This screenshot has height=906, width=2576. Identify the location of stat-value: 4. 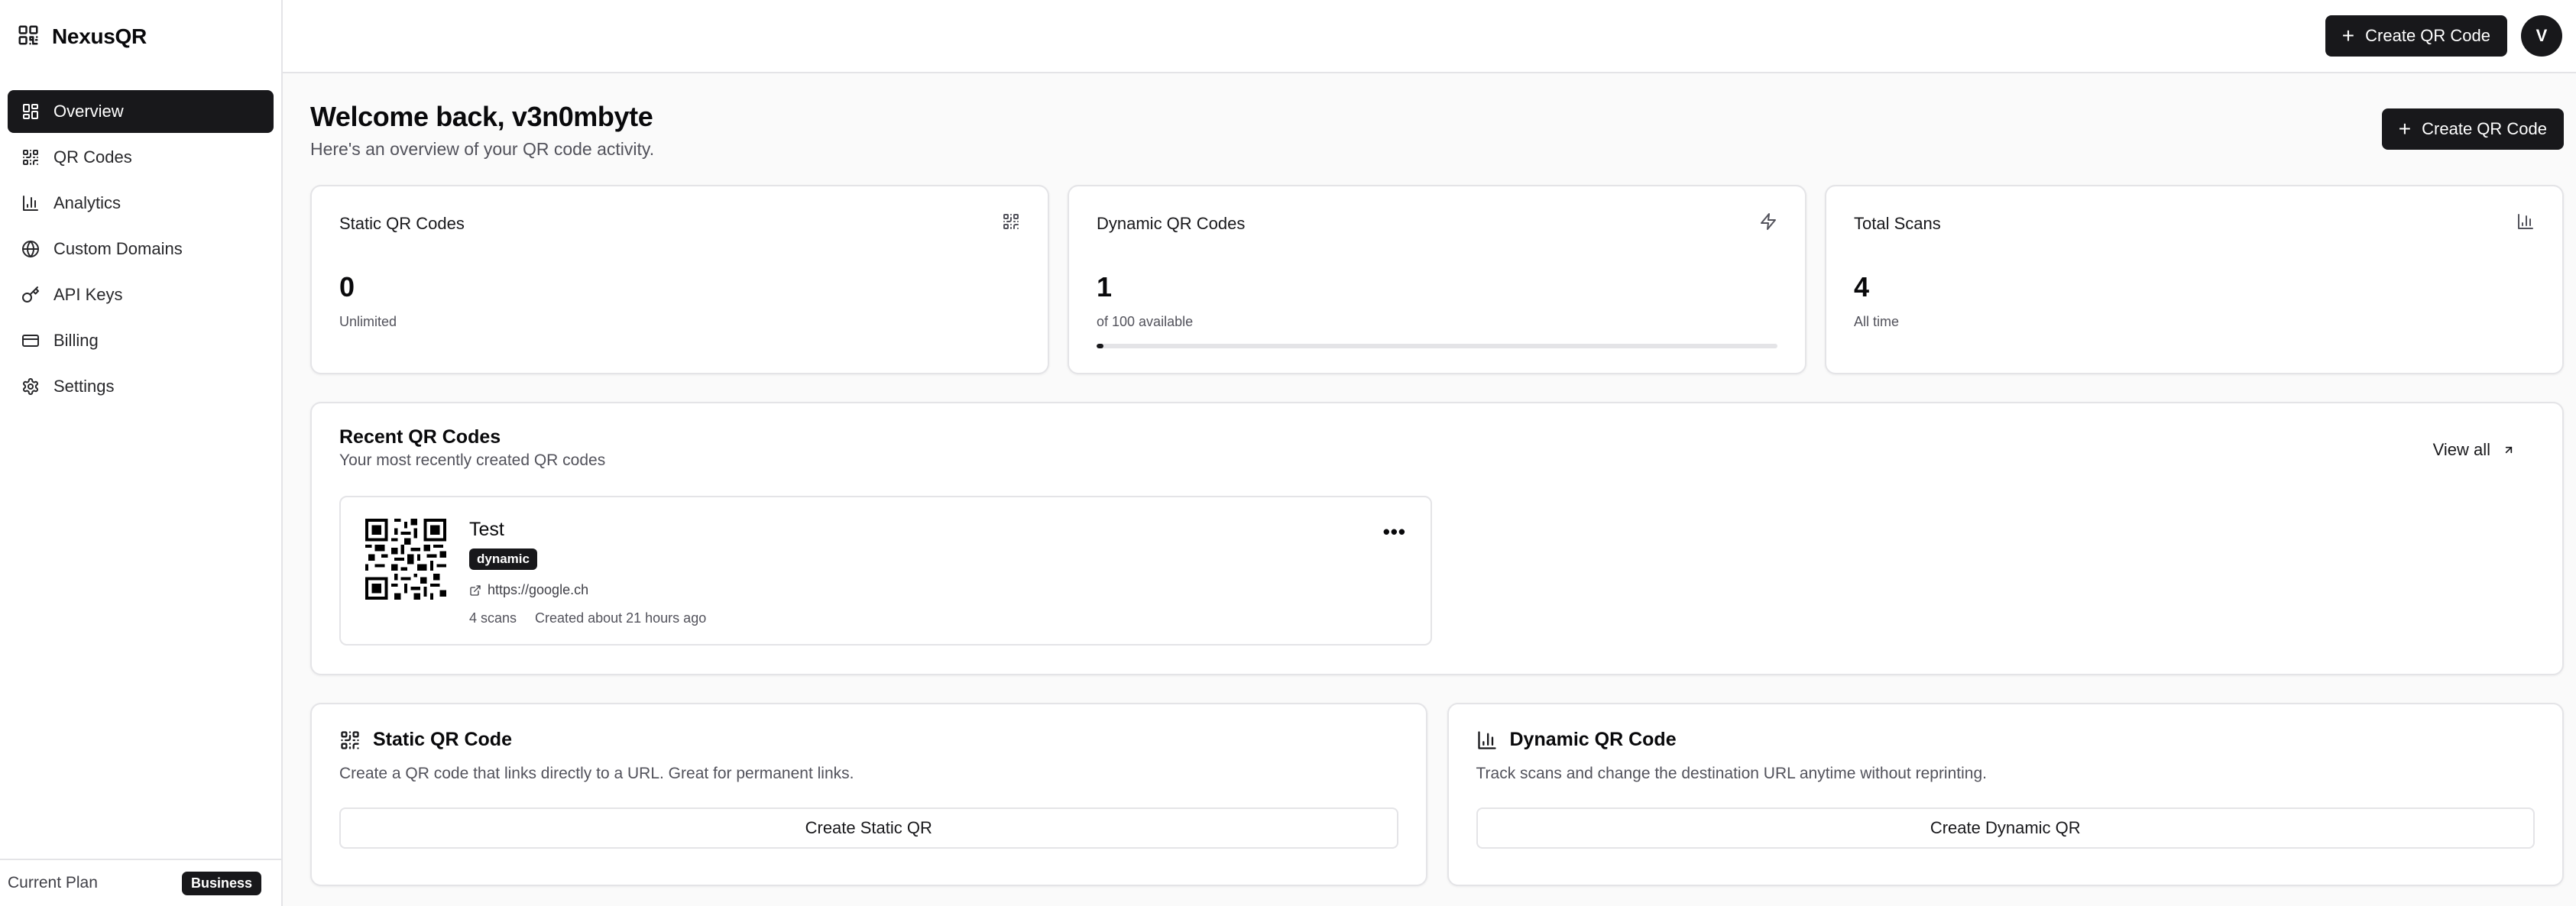
(1862, 287).